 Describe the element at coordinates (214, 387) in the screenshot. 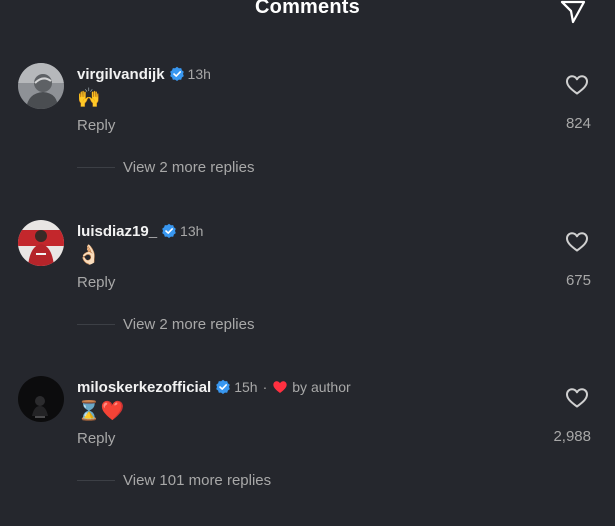

I see `comment-meta: miloskerkezofficial 15h · by author` at that location.